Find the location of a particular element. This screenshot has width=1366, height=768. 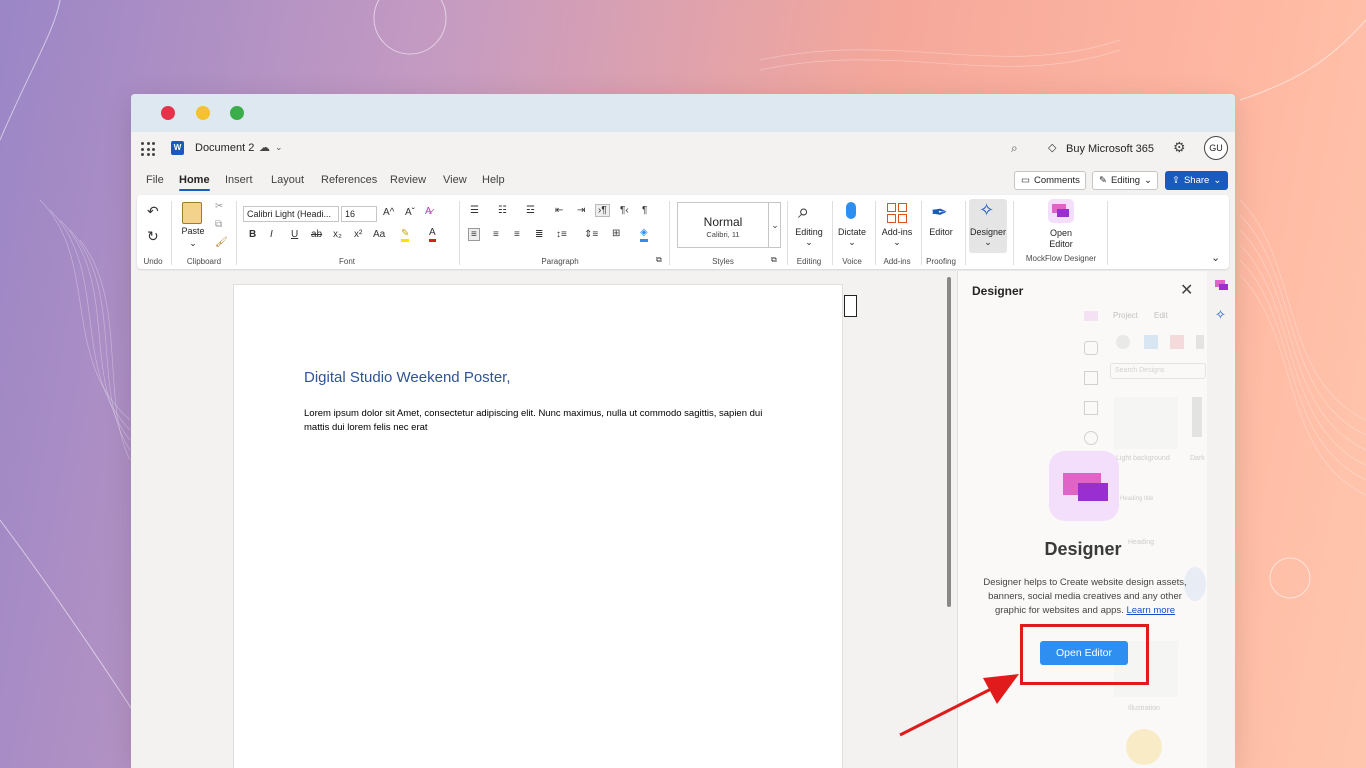

font-color-icon: A is located at coordinates (432, 234).